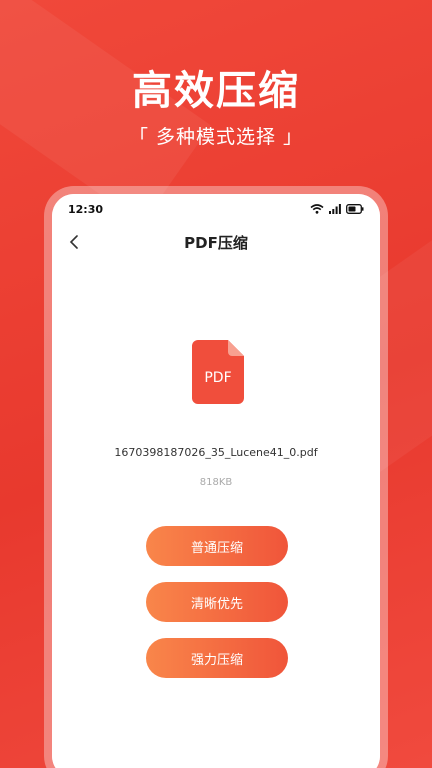 The width and height of the screenshot is (432, 768). I want to click on clarity-first-button: 清晰优先, so click(217, 602).